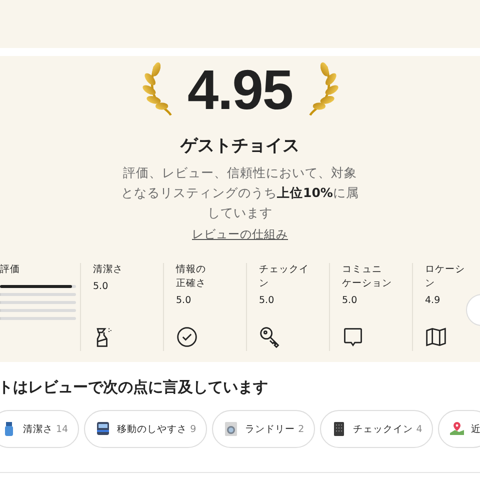 The image size is (480, 480). What do you see at coordinates (146, 429) in the screenshot?
I see `topic-chip: 移動のしやすさ 9` at bounding box center [146, 429].